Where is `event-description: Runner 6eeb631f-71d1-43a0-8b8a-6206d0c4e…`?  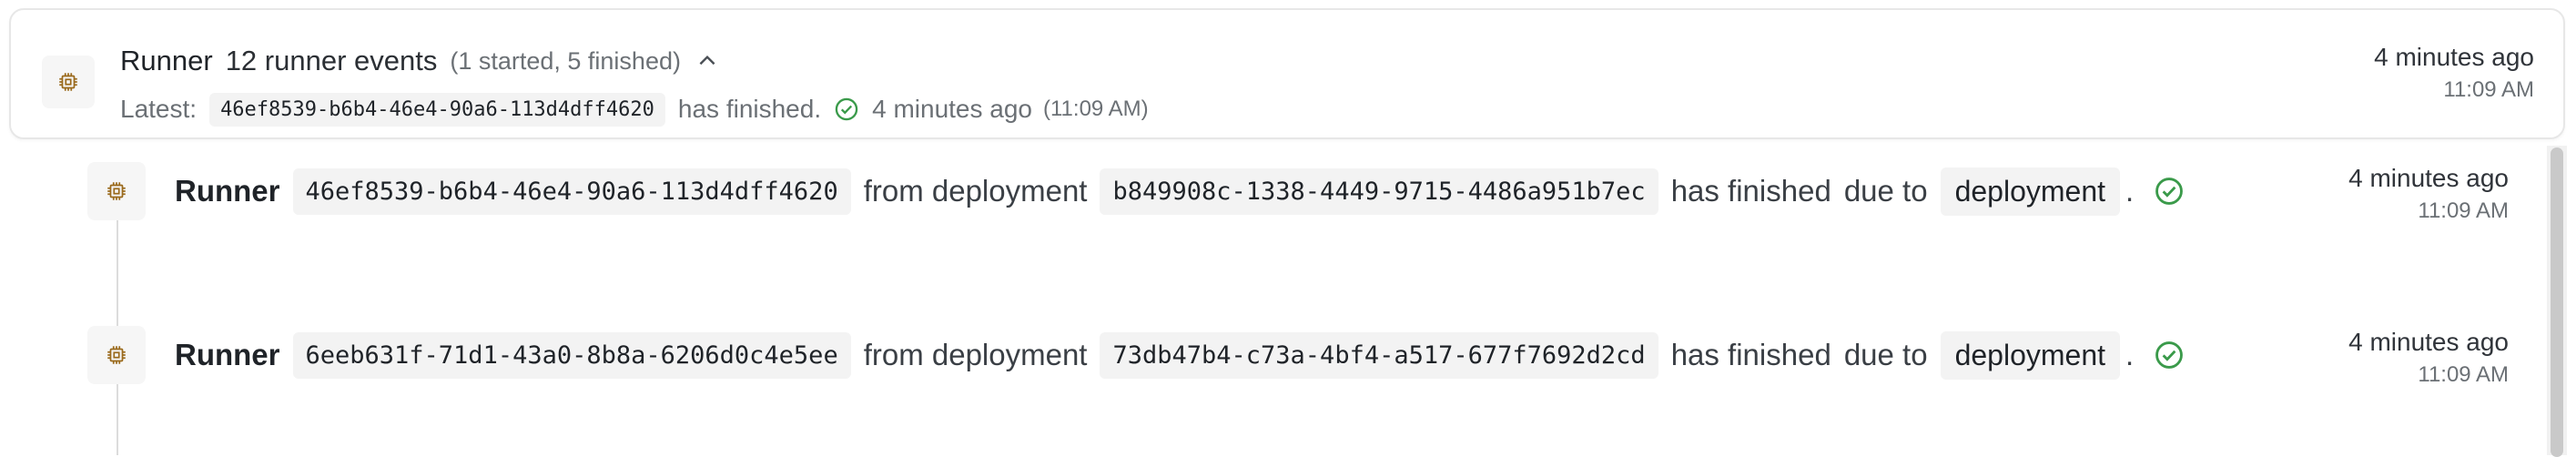
event-description: Runner 6eeb631f-71d1-43a0-8b8a-6206d0c4e… is located at coordinates (1180, 355).